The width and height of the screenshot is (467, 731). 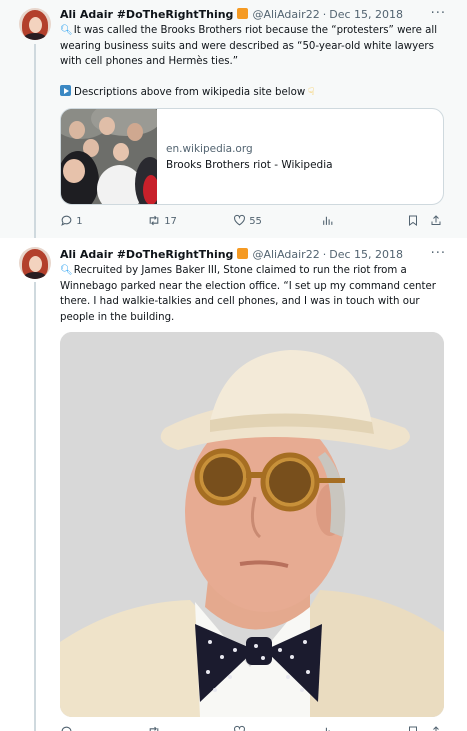 I want to click on reply-button: 1, so click(x=71, y=222).